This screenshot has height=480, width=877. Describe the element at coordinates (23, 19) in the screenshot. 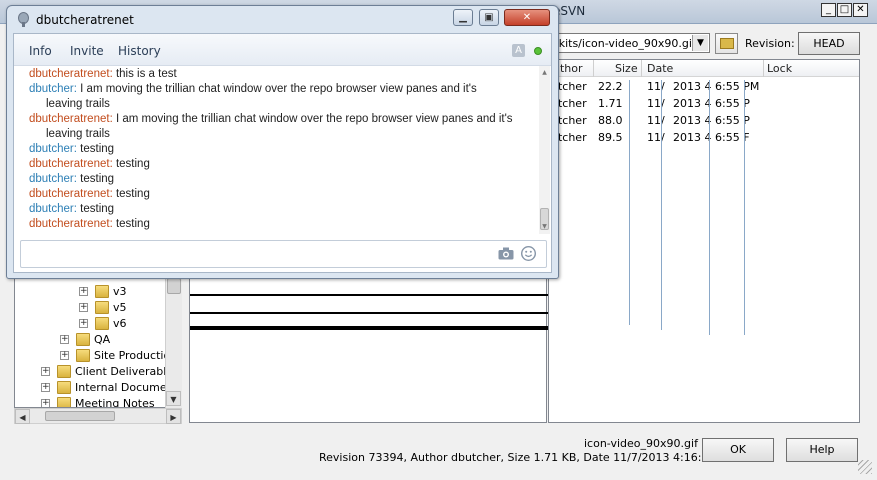

I see `trillian-icon` at that location.